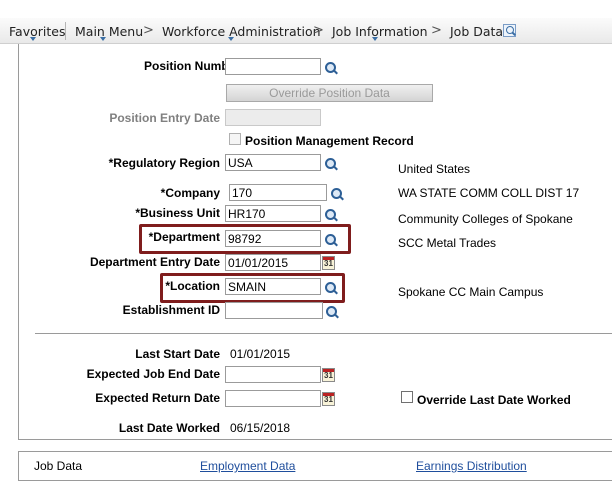 This screenshot has width=612, height=491. I want to click on location-description: Spokane CC Main Campus, so click(471, 292).